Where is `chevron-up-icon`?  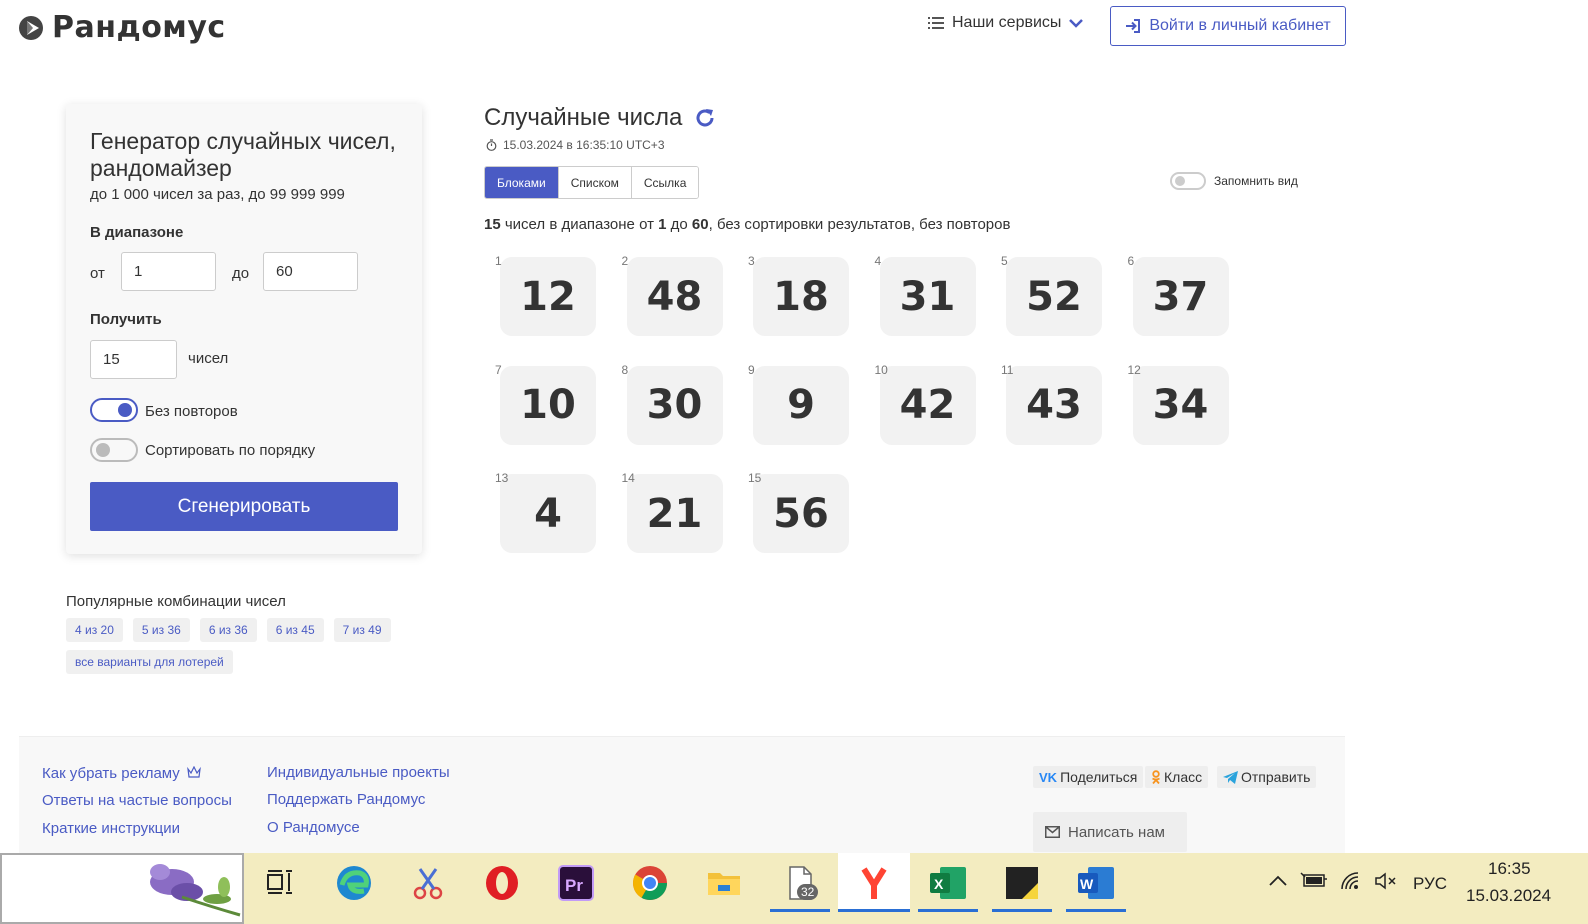
chevron-up-icon is located at coordinates (1278, 880).